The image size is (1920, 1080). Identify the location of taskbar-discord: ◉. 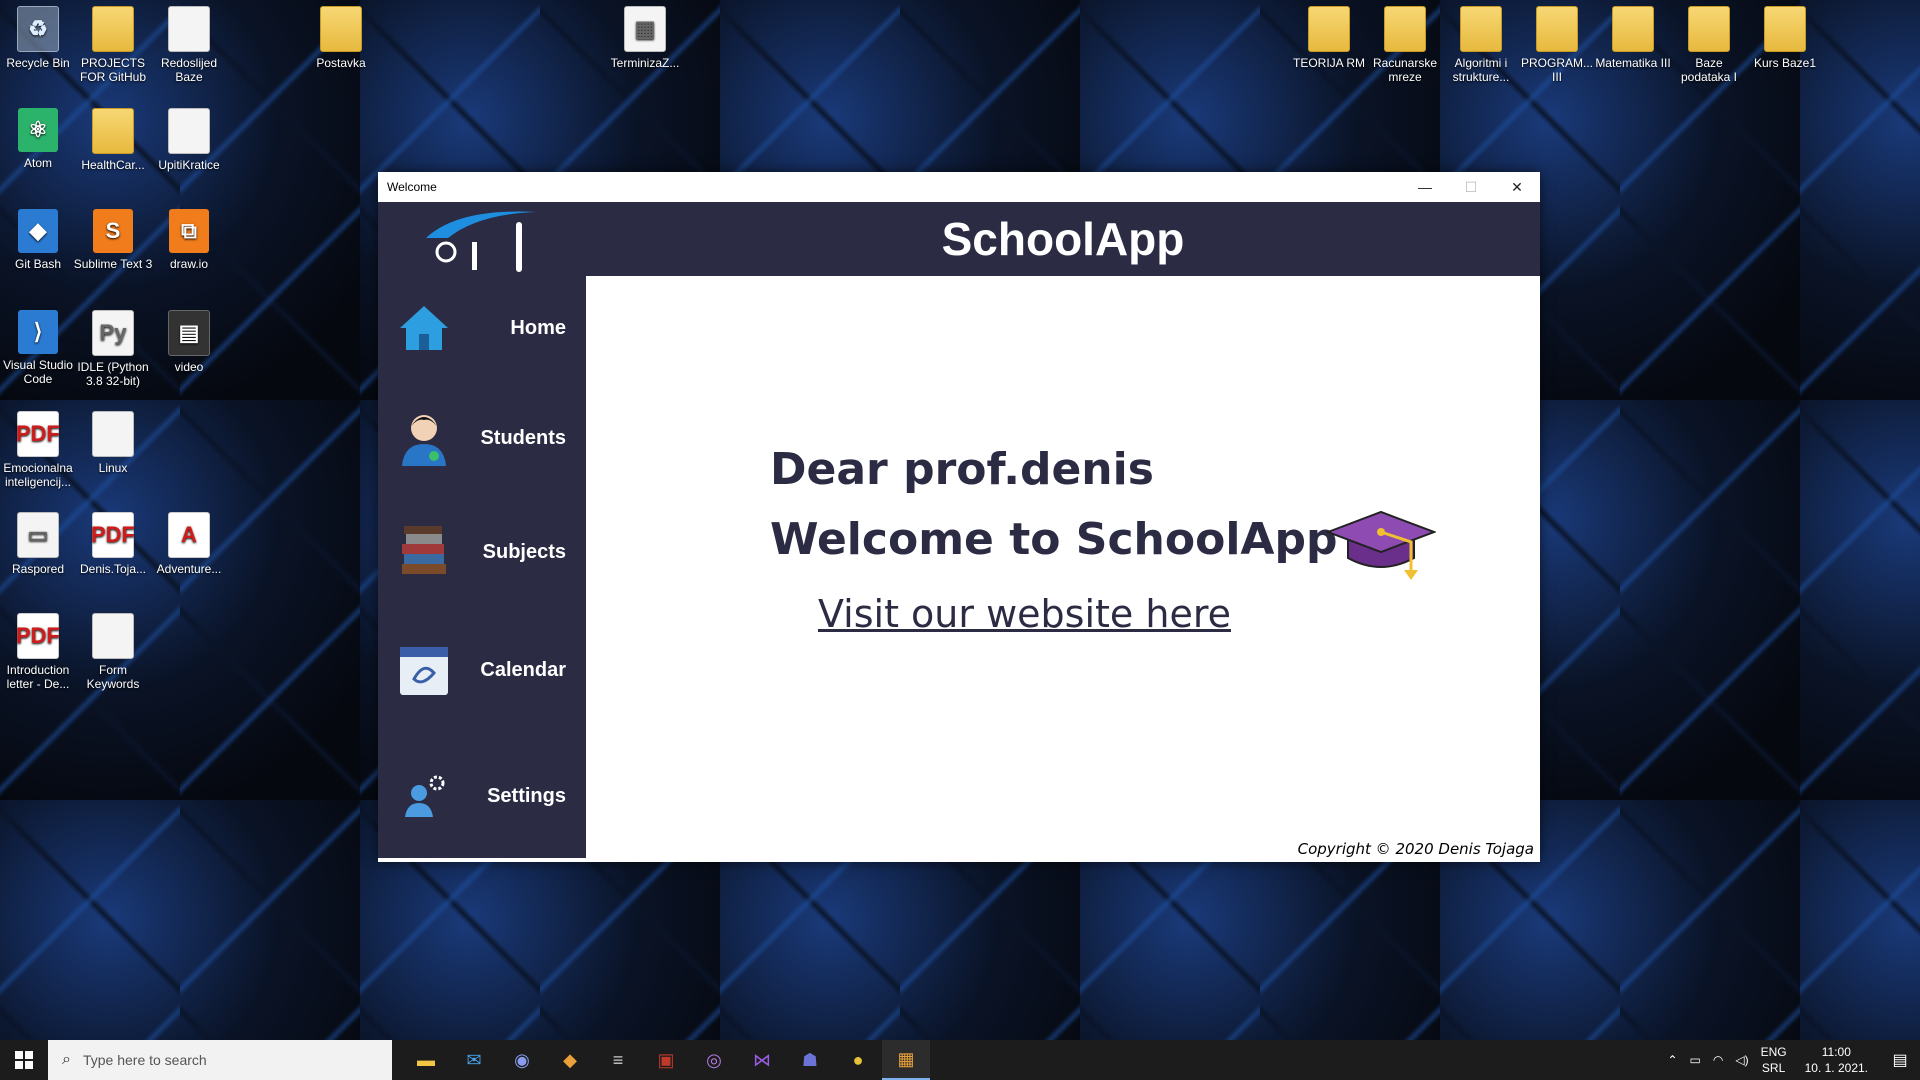
(522, 1060).